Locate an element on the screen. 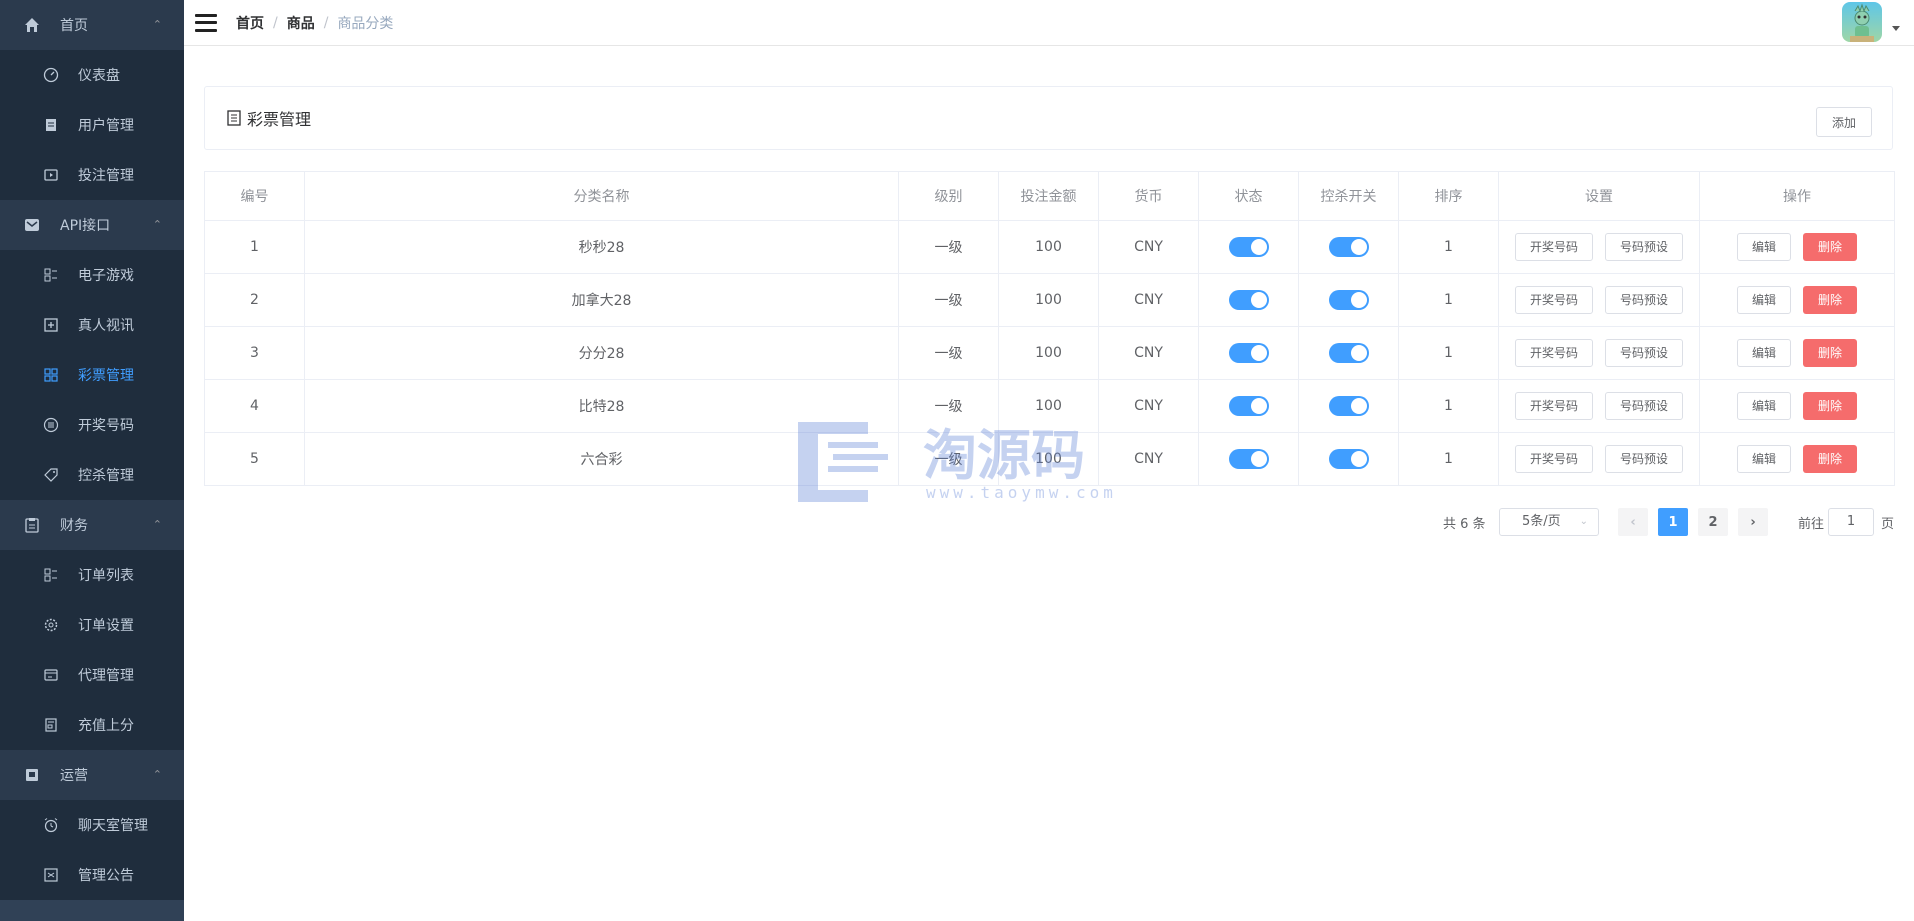 Image resolution: width=1914 pixels, height=921 pixels. sidebar-group-0: 首页 ⌃ is located at coordinates (92, 25).